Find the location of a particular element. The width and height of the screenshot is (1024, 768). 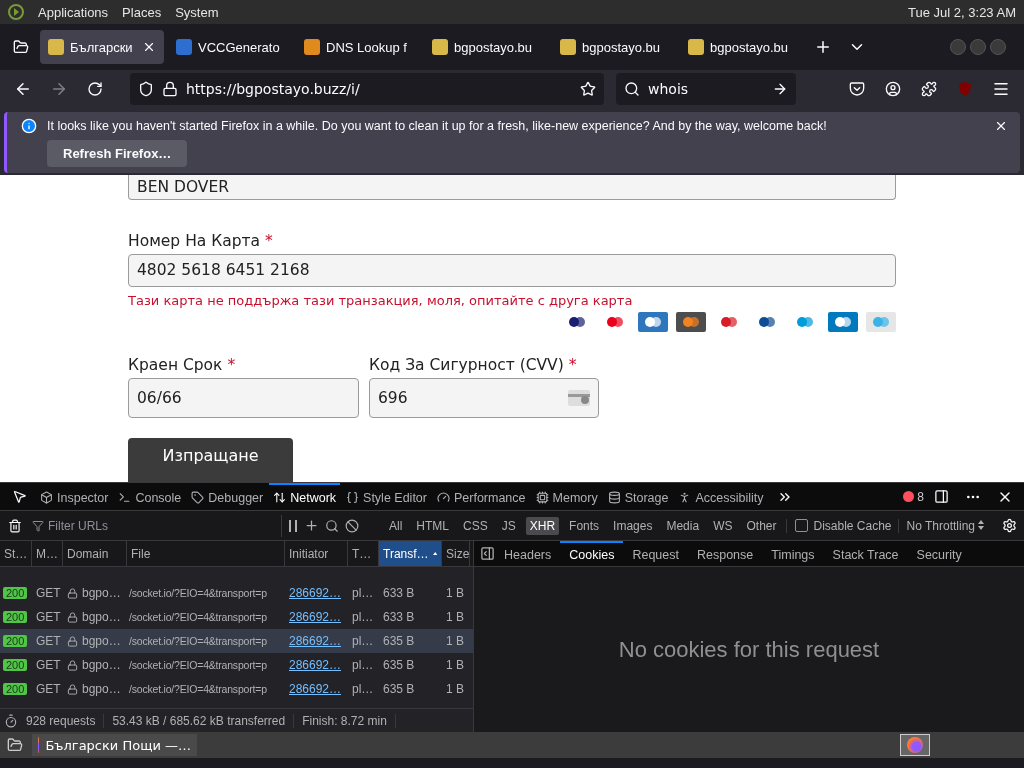

devtools-tab: Performance is located at coordinates (481, 496).